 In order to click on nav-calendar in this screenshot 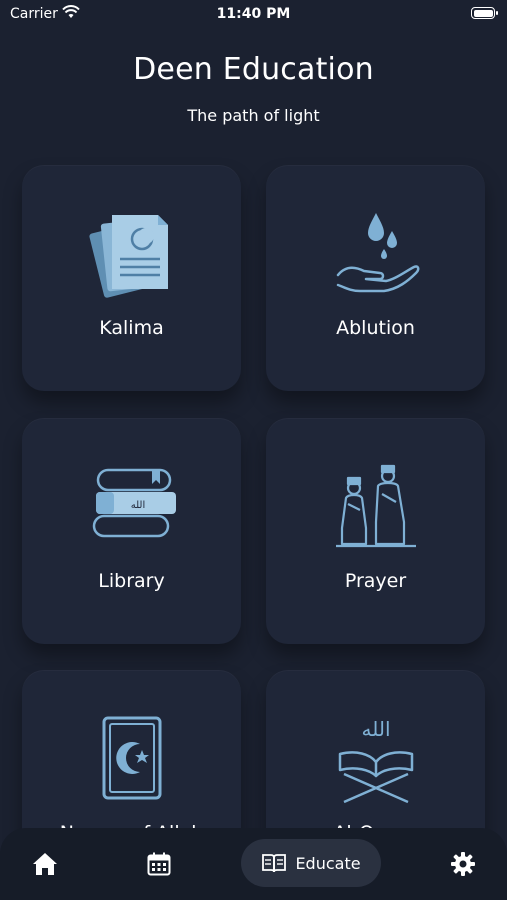, I will do `click(159, 864)`.